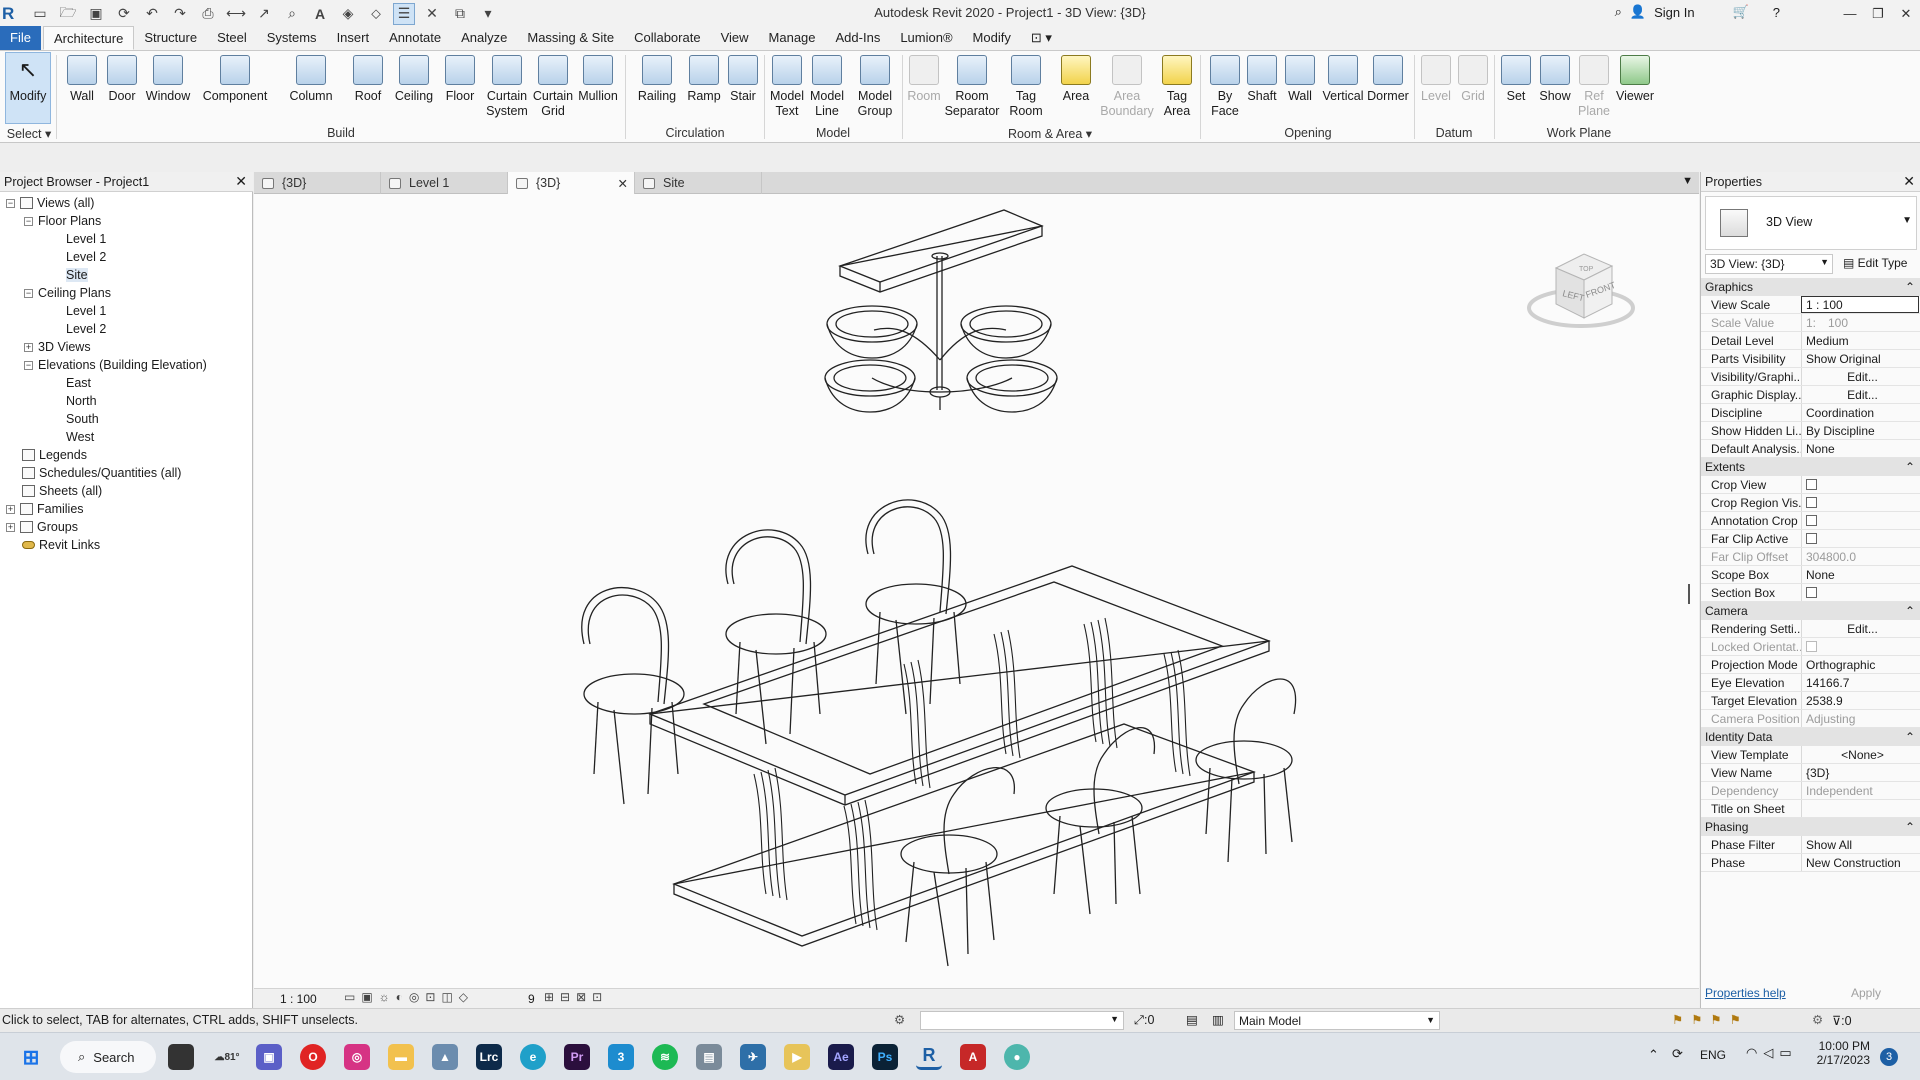 This screenshot has height=1080, width=1920. What do you see at coordinates (1810, 431) in the screenshot?
I see `prop-show-hidden-lines: Show Hidden Li... By Discipline` at bounding box center [1810, 431].